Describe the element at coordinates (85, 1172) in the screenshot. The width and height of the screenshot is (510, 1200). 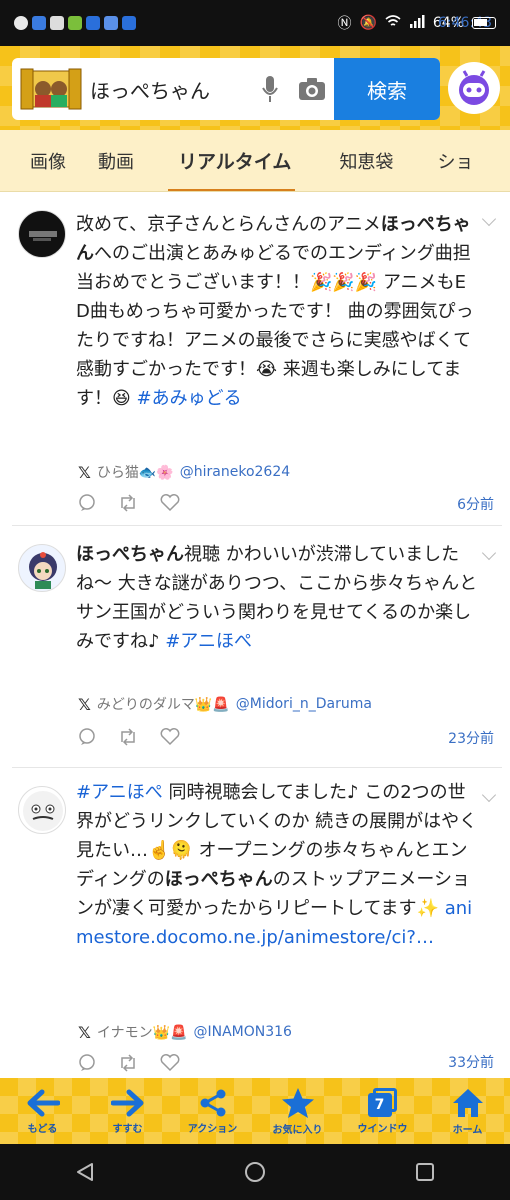
I see `nav-back-icon` at that location.